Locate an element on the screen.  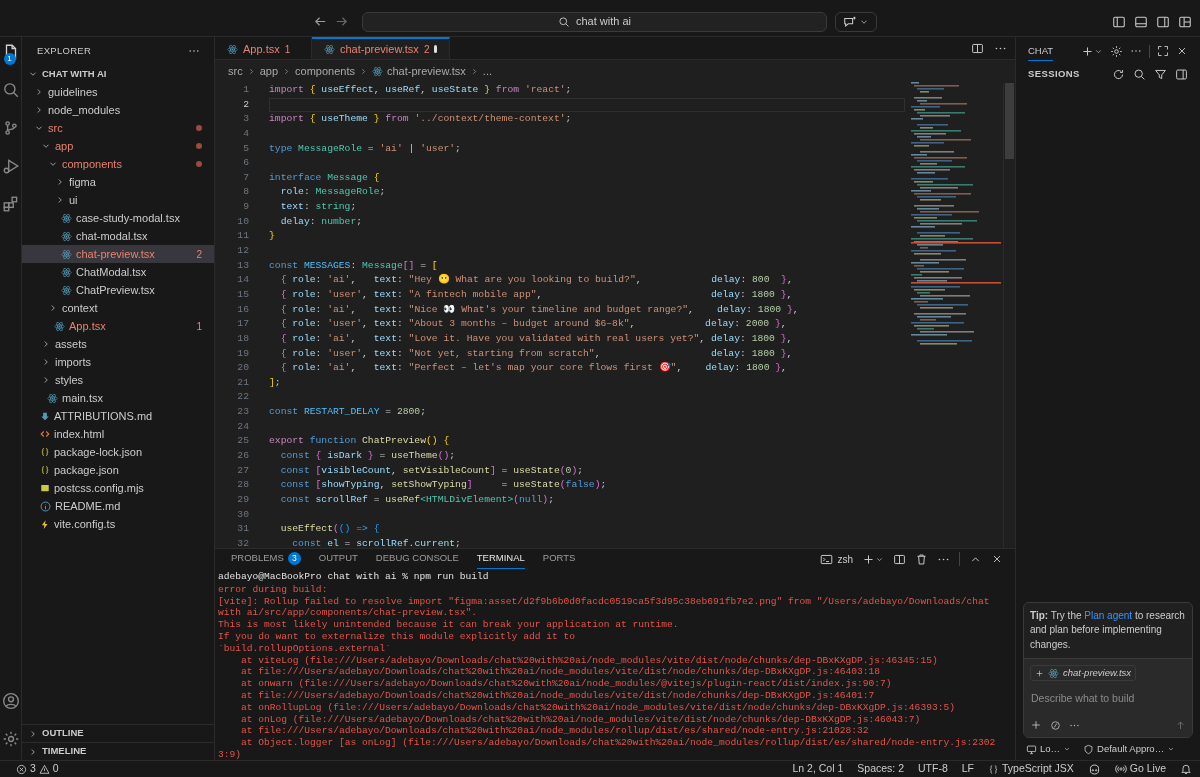
line-number: 21 is located at coordinates (242, 382).